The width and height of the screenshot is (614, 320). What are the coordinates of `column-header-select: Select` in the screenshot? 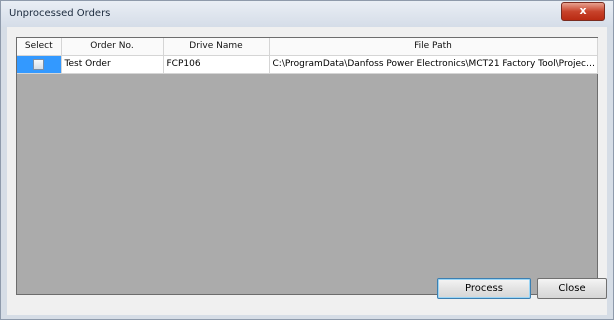 It's located at (39, 47).